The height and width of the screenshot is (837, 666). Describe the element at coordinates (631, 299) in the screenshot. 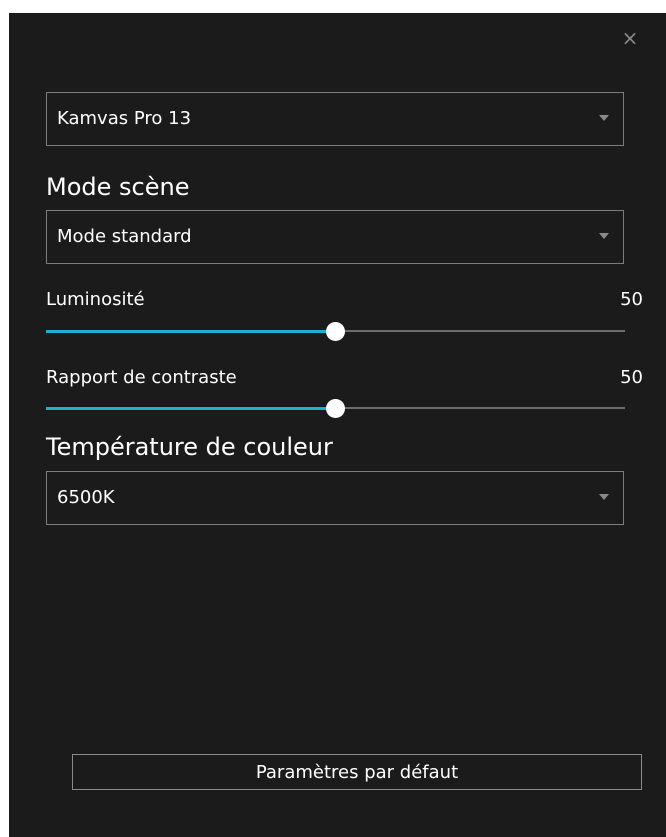

I see `brightness-value: 50` at that location.